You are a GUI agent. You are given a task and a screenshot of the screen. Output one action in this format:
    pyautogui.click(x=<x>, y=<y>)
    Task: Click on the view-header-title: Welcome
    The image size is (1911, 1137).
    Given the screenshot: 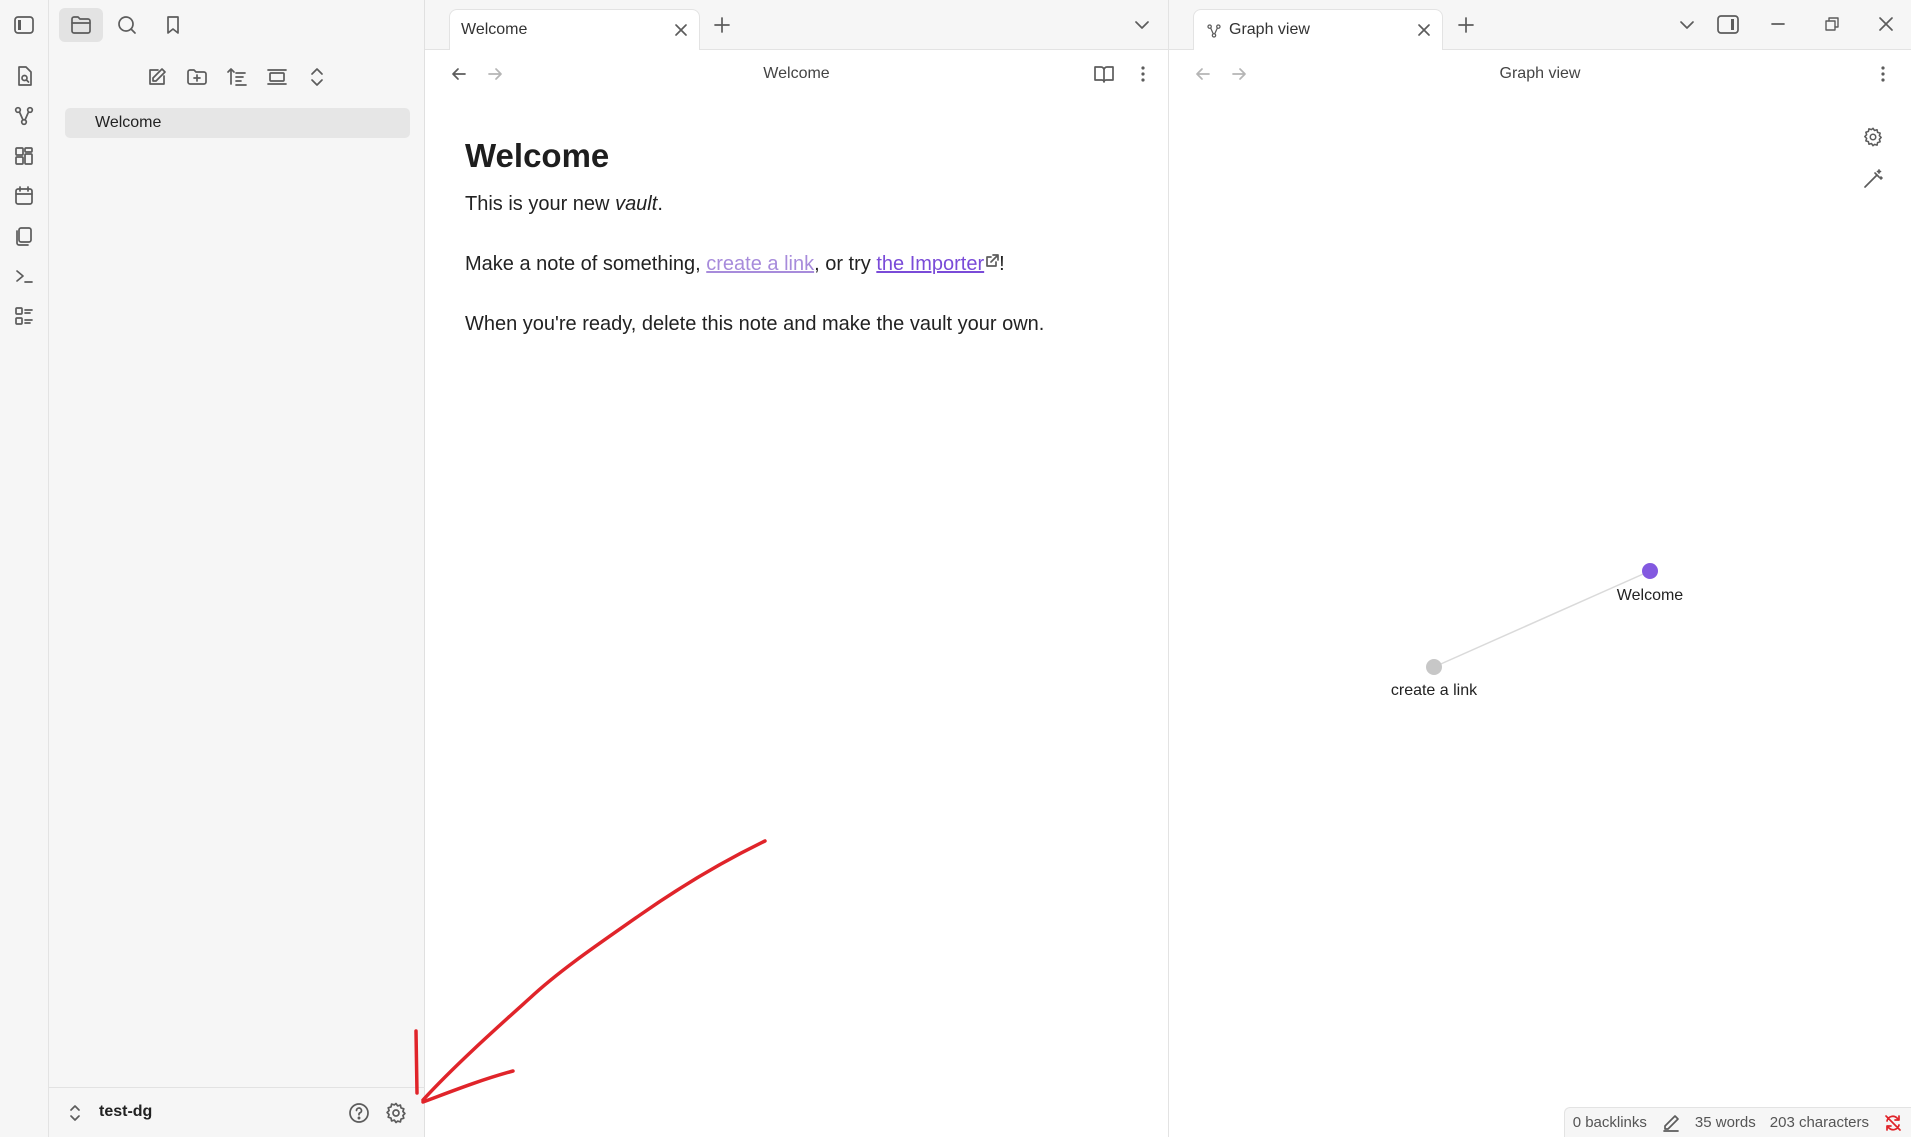 What is the action you would take?
    pyautogui.click(x=796, y=74)
    